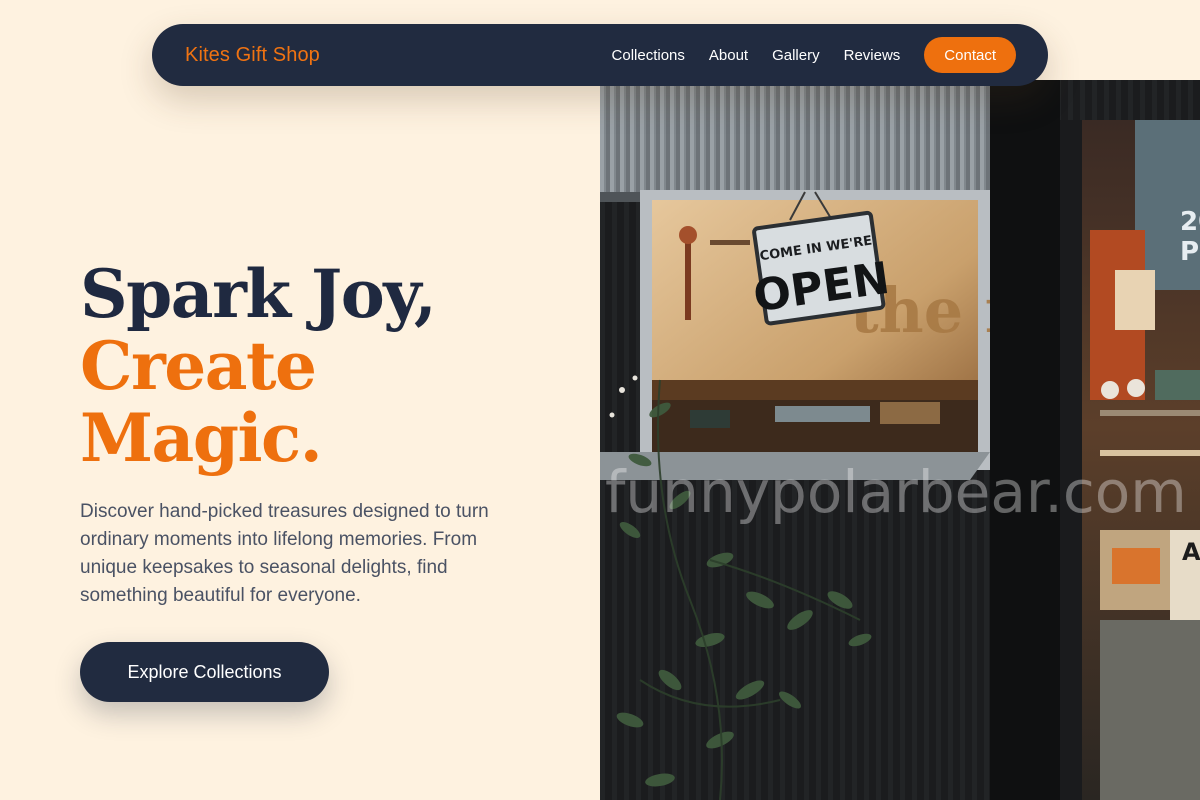 The image size is (1200, 800). Describe the element at coordinates (258, 294) in the screenshot. I see `hero-title-line-1: Spark Joy,` at that location.